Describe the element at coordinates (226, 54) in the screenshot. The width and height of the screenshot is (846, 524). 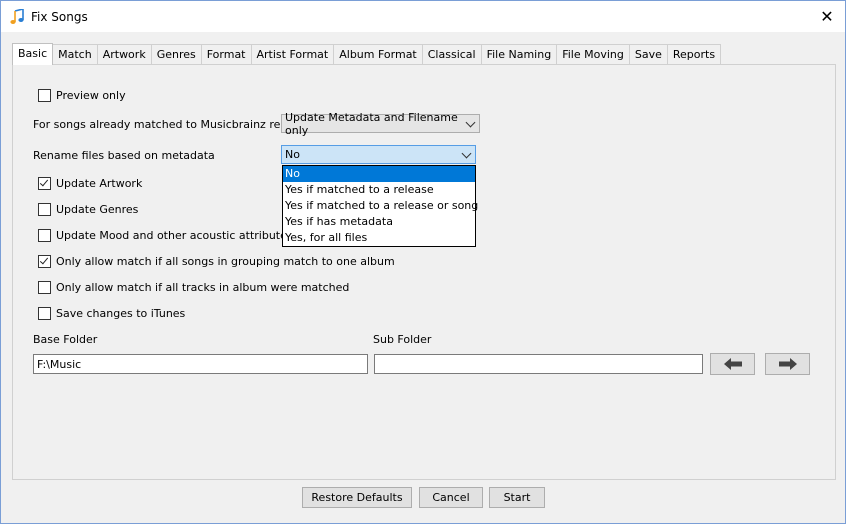
I see `tab-format: Format` at that location.